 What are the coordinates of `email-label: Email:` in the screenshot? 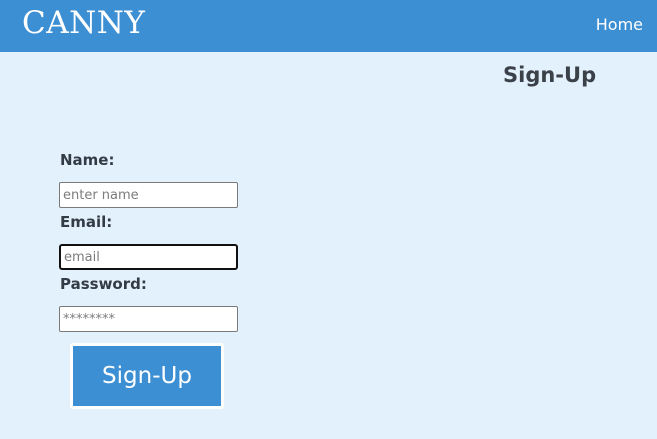 It's located at (86, 222).